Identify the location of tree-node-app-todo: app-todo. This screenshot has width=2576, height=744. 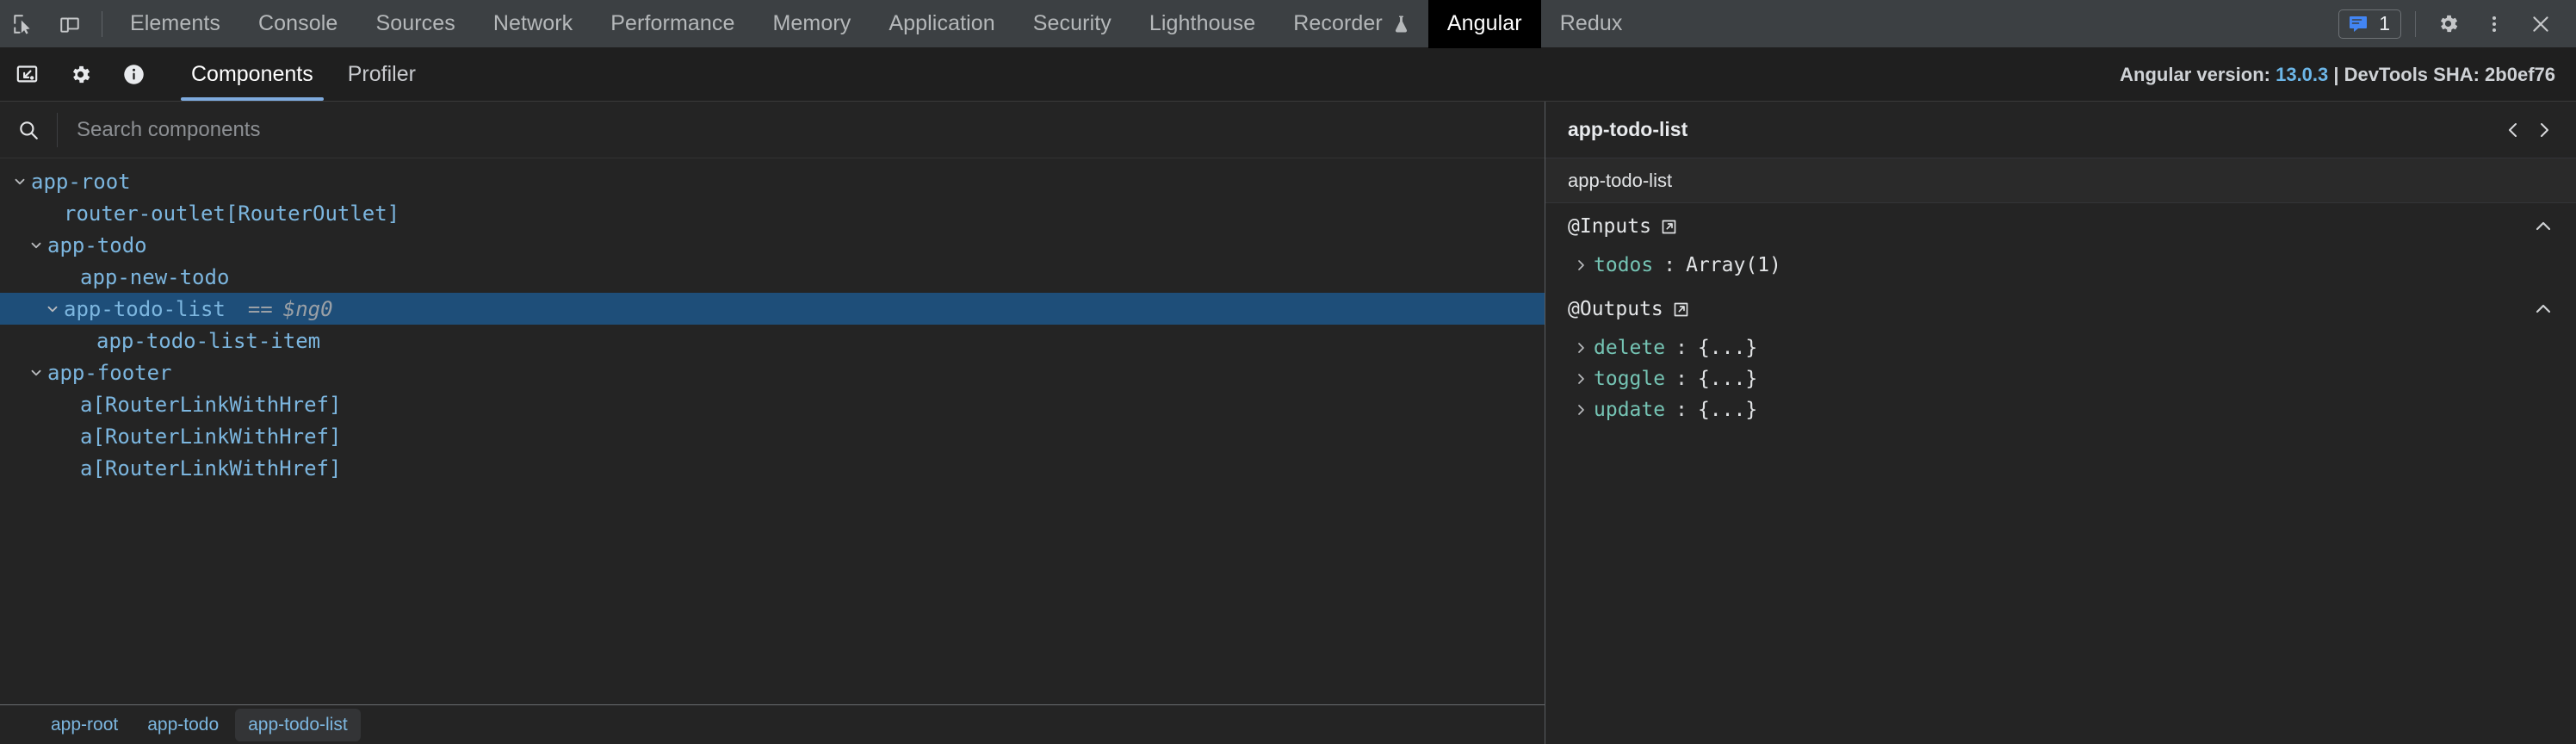
(772, 245).